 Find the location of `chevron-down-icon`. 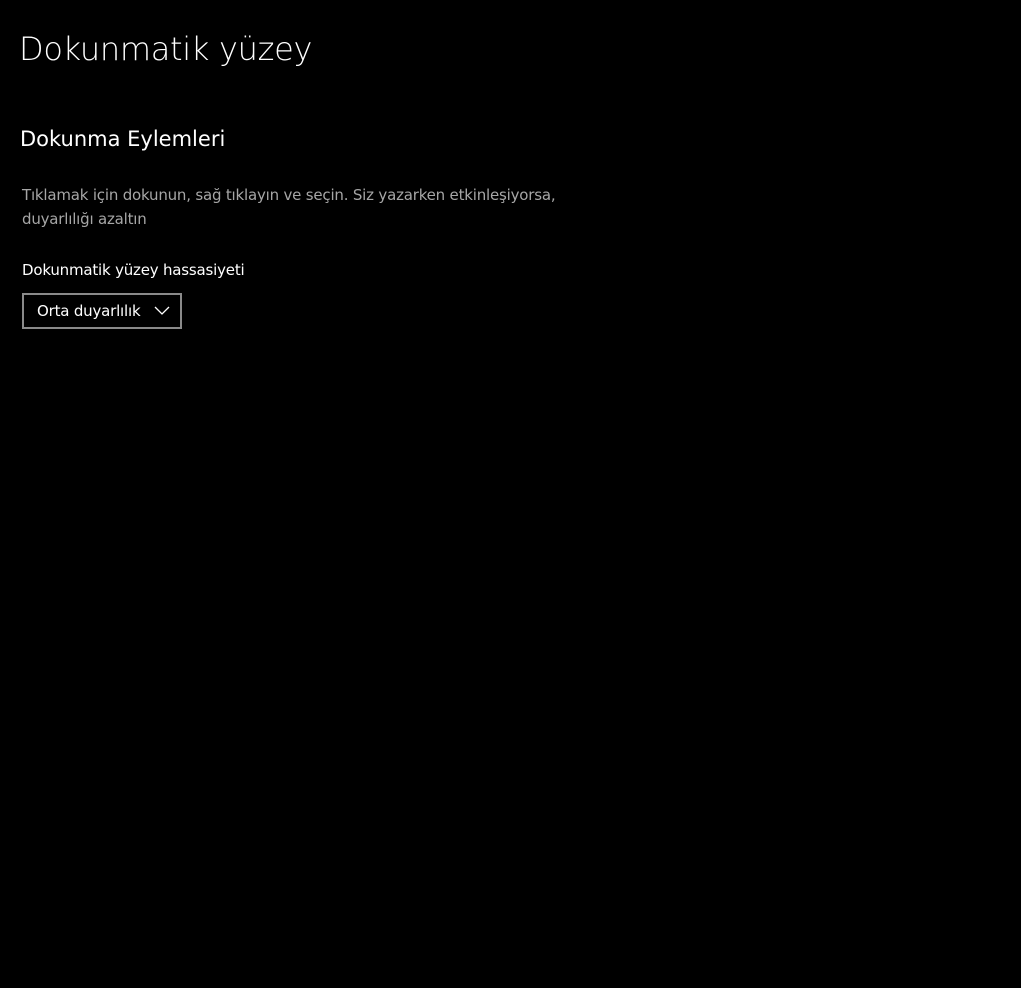

chevron-down-icon is located at coordinates (162, 310).